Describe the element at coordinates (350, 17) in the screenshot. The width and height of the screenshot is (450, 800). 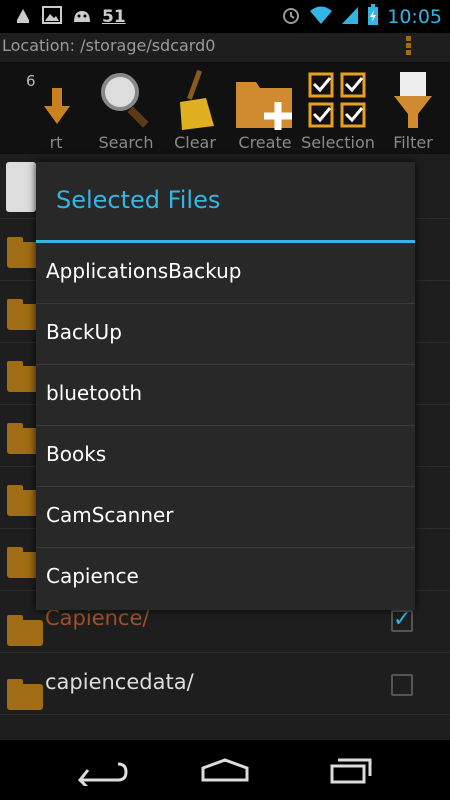
I see `signal-icon` at that location.